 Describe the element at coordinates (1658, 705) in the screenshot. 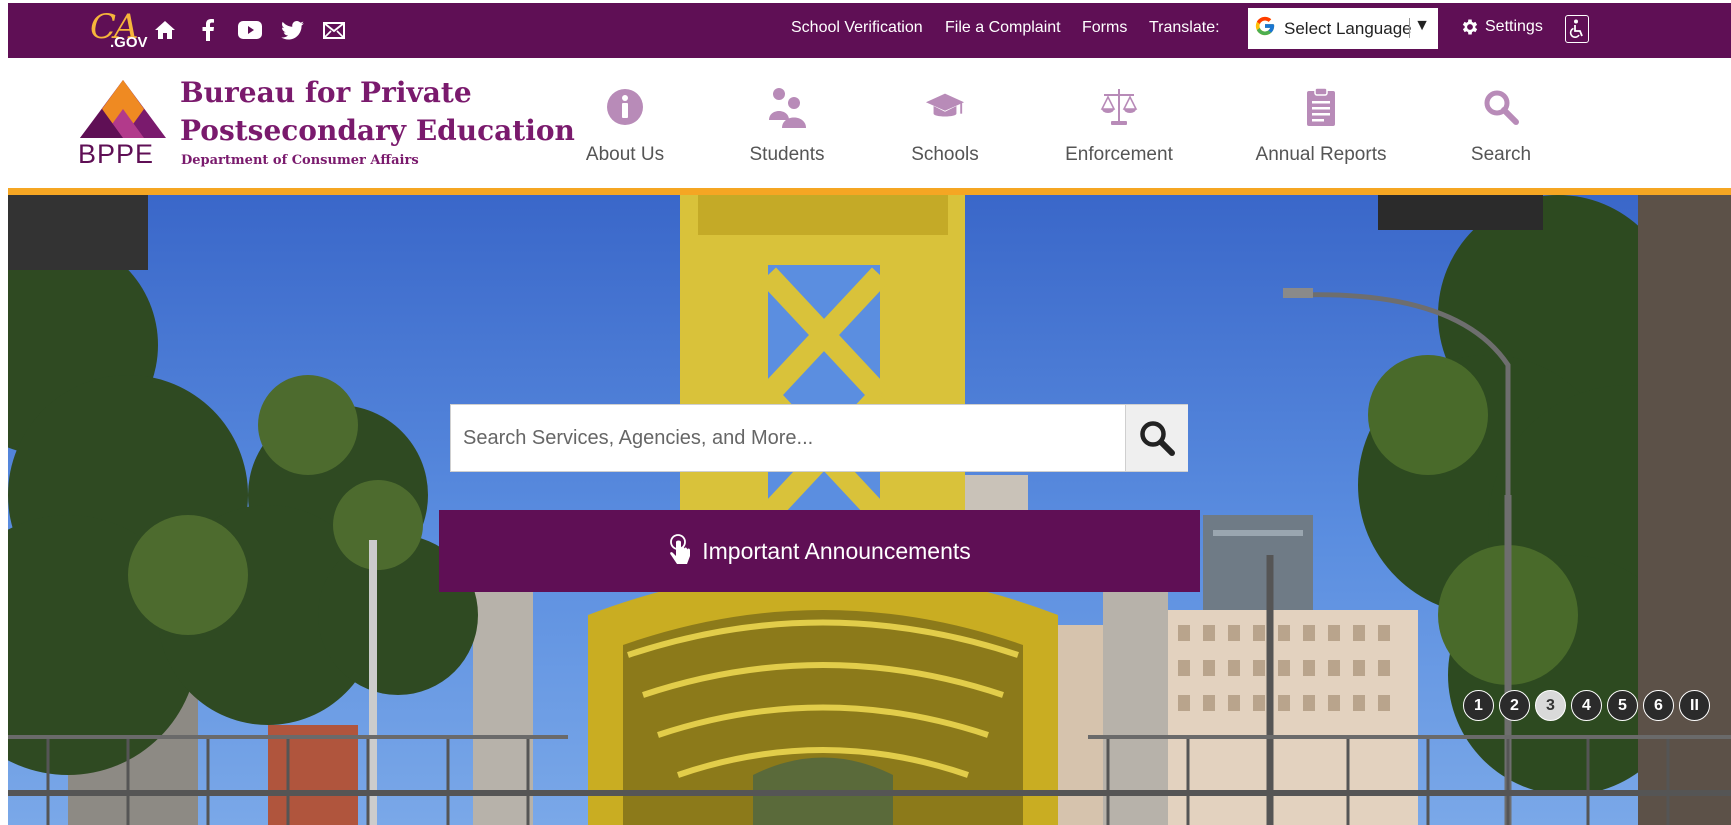

I see `slide-dot-6: 6` at that location.